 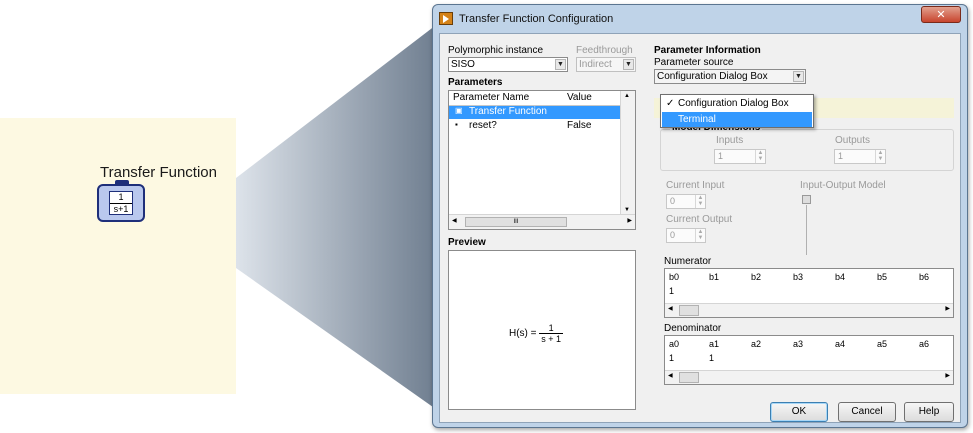 What do you see at coordinates (840, 277) in the screenshot?
I see `numerator-header: b4` at bounding box center [840, 277].